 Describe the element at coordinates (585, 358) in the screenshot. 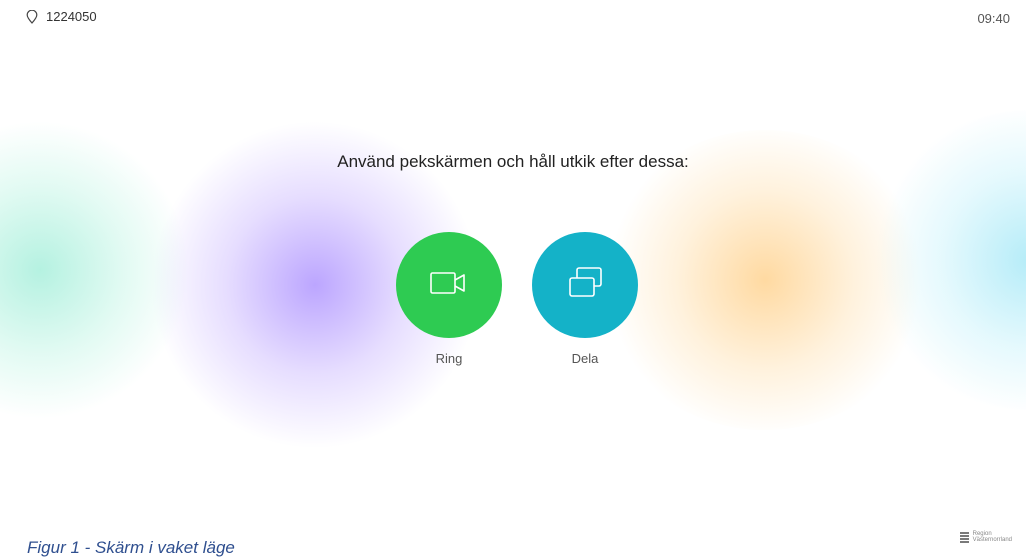

I see `share-label: Dela` at that location.